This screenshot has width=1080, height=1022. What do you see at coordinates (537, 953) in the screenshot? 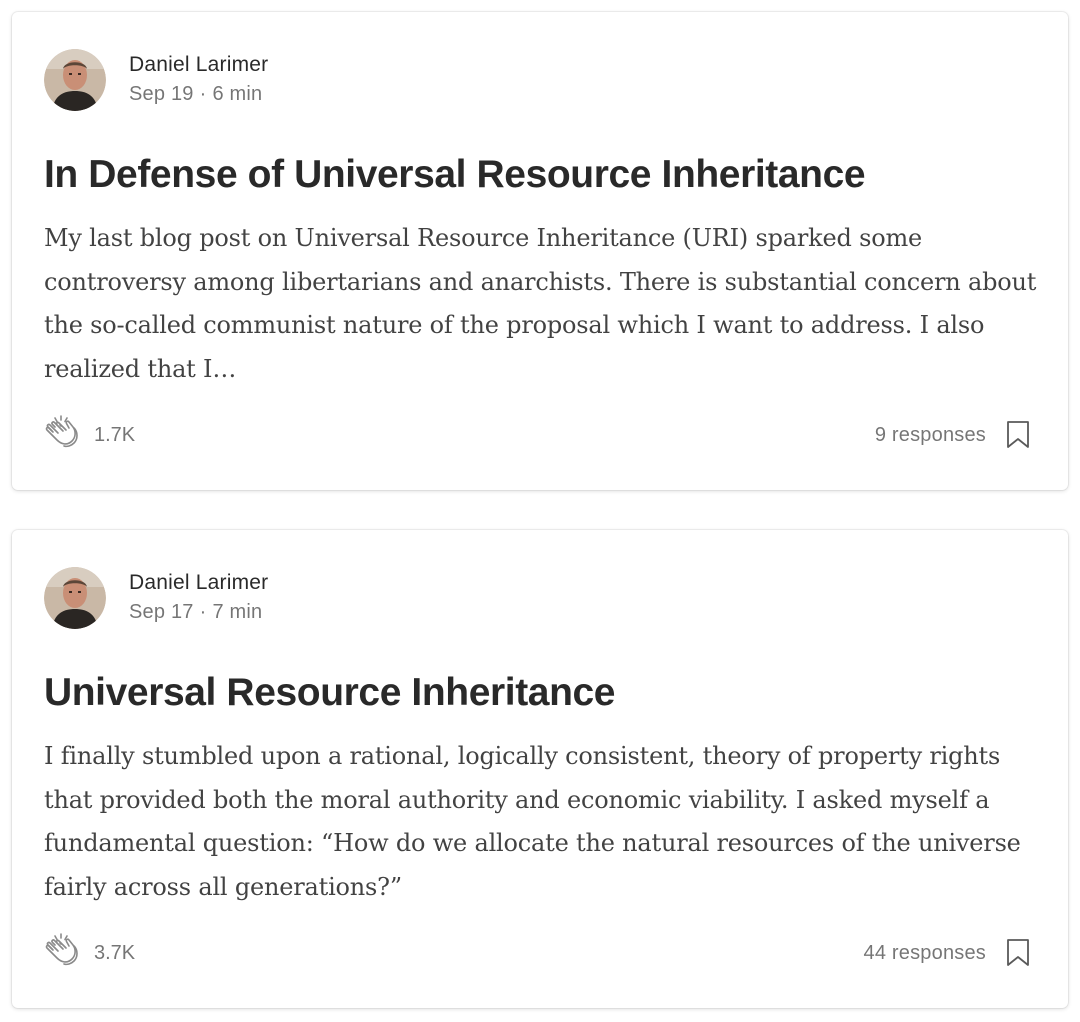
I see `post-footer: 3.7K 44 responses` at bounding box center [537, 953].